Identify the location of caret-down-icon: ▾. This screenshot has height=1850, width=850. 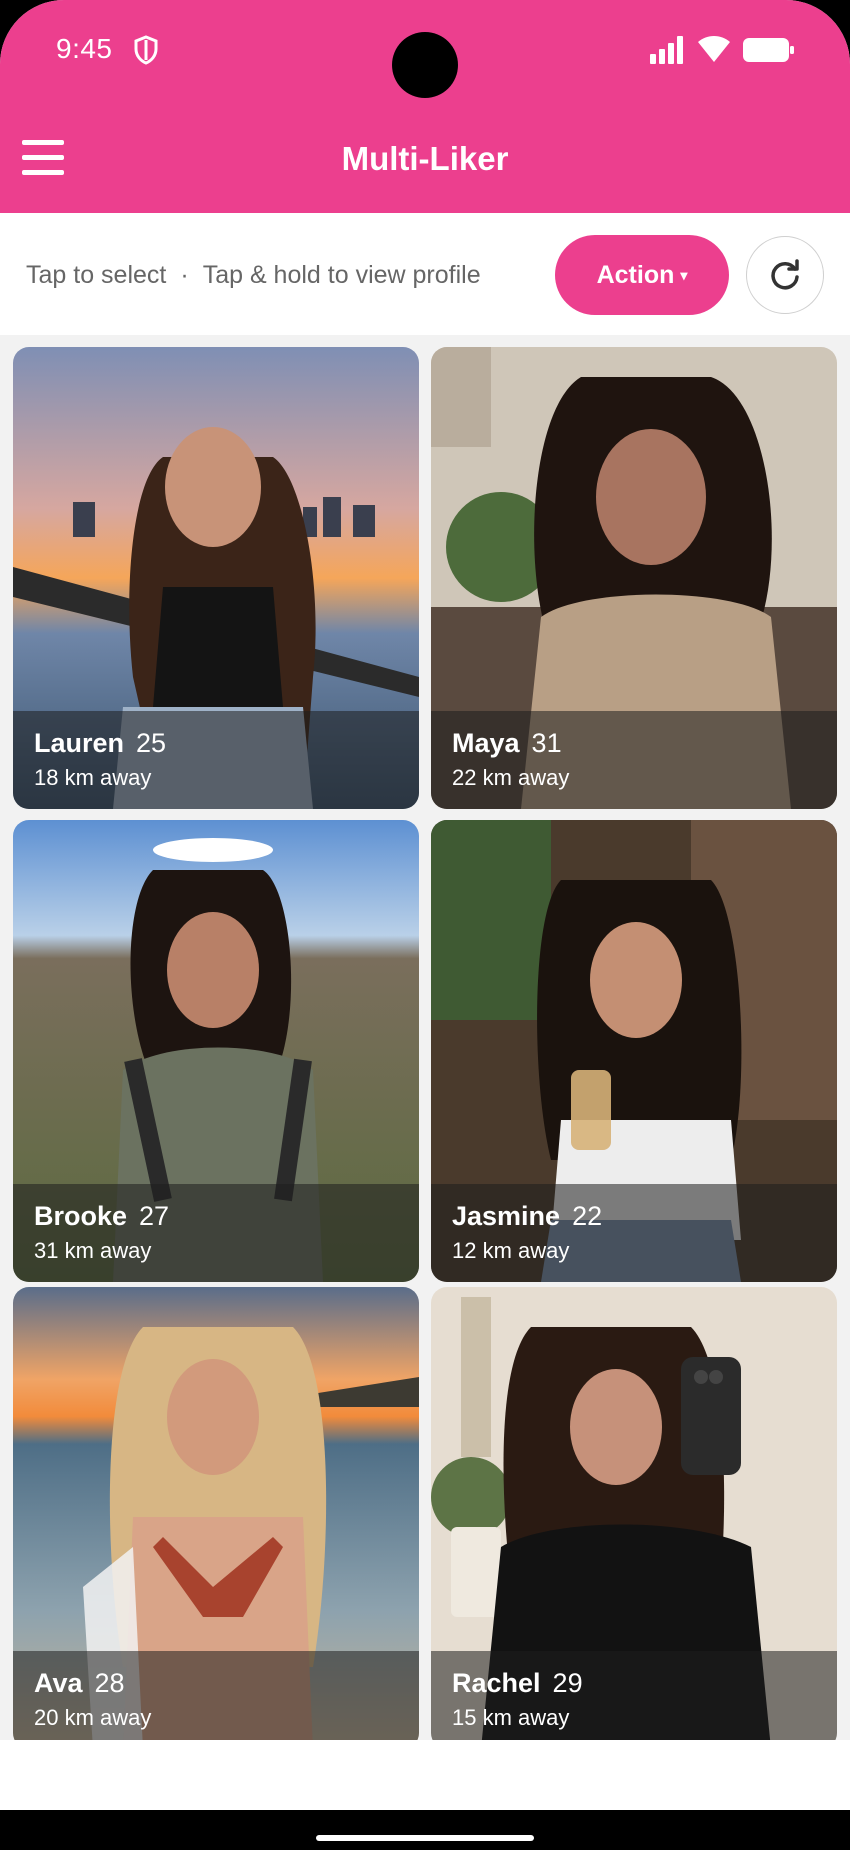
(684, 274).